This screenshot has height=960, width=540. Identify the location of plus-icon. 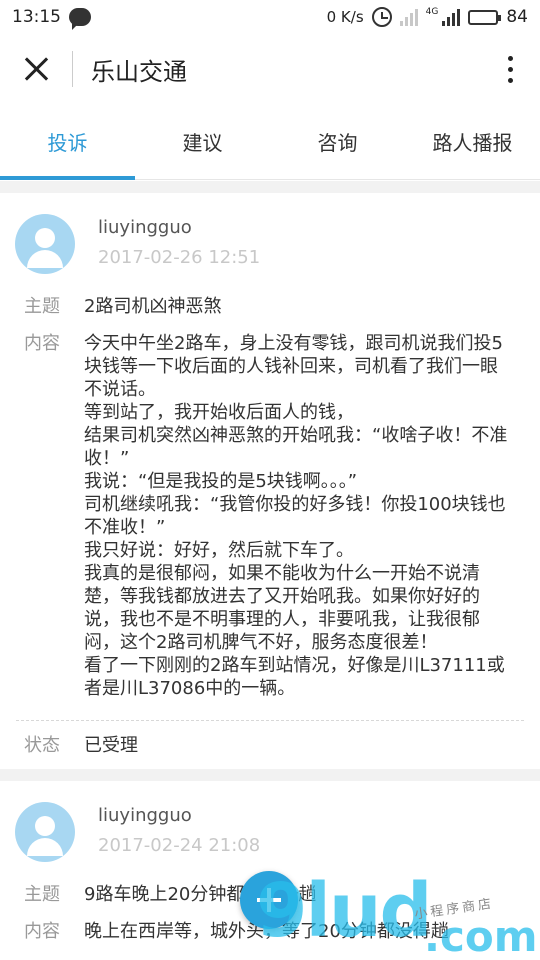
(269, 900).